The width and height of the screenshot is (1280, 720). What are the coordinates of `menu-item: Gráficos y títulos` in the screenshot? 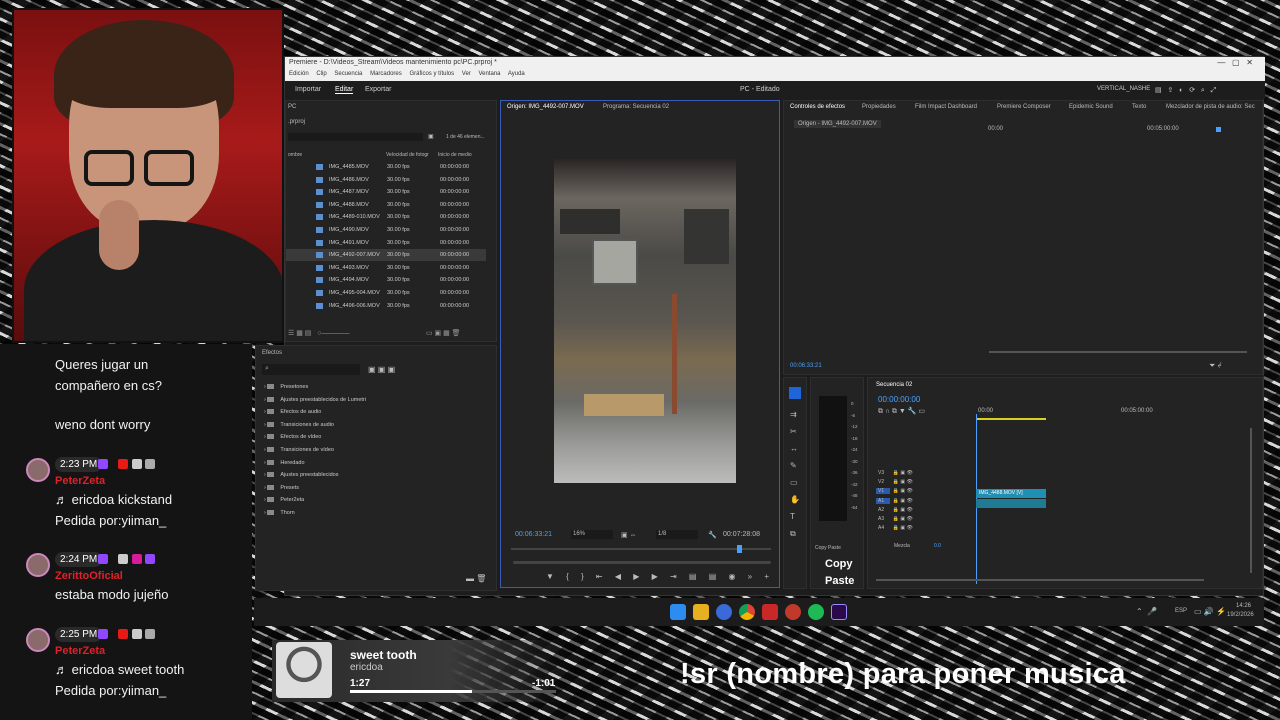 It's located at (431, 74).